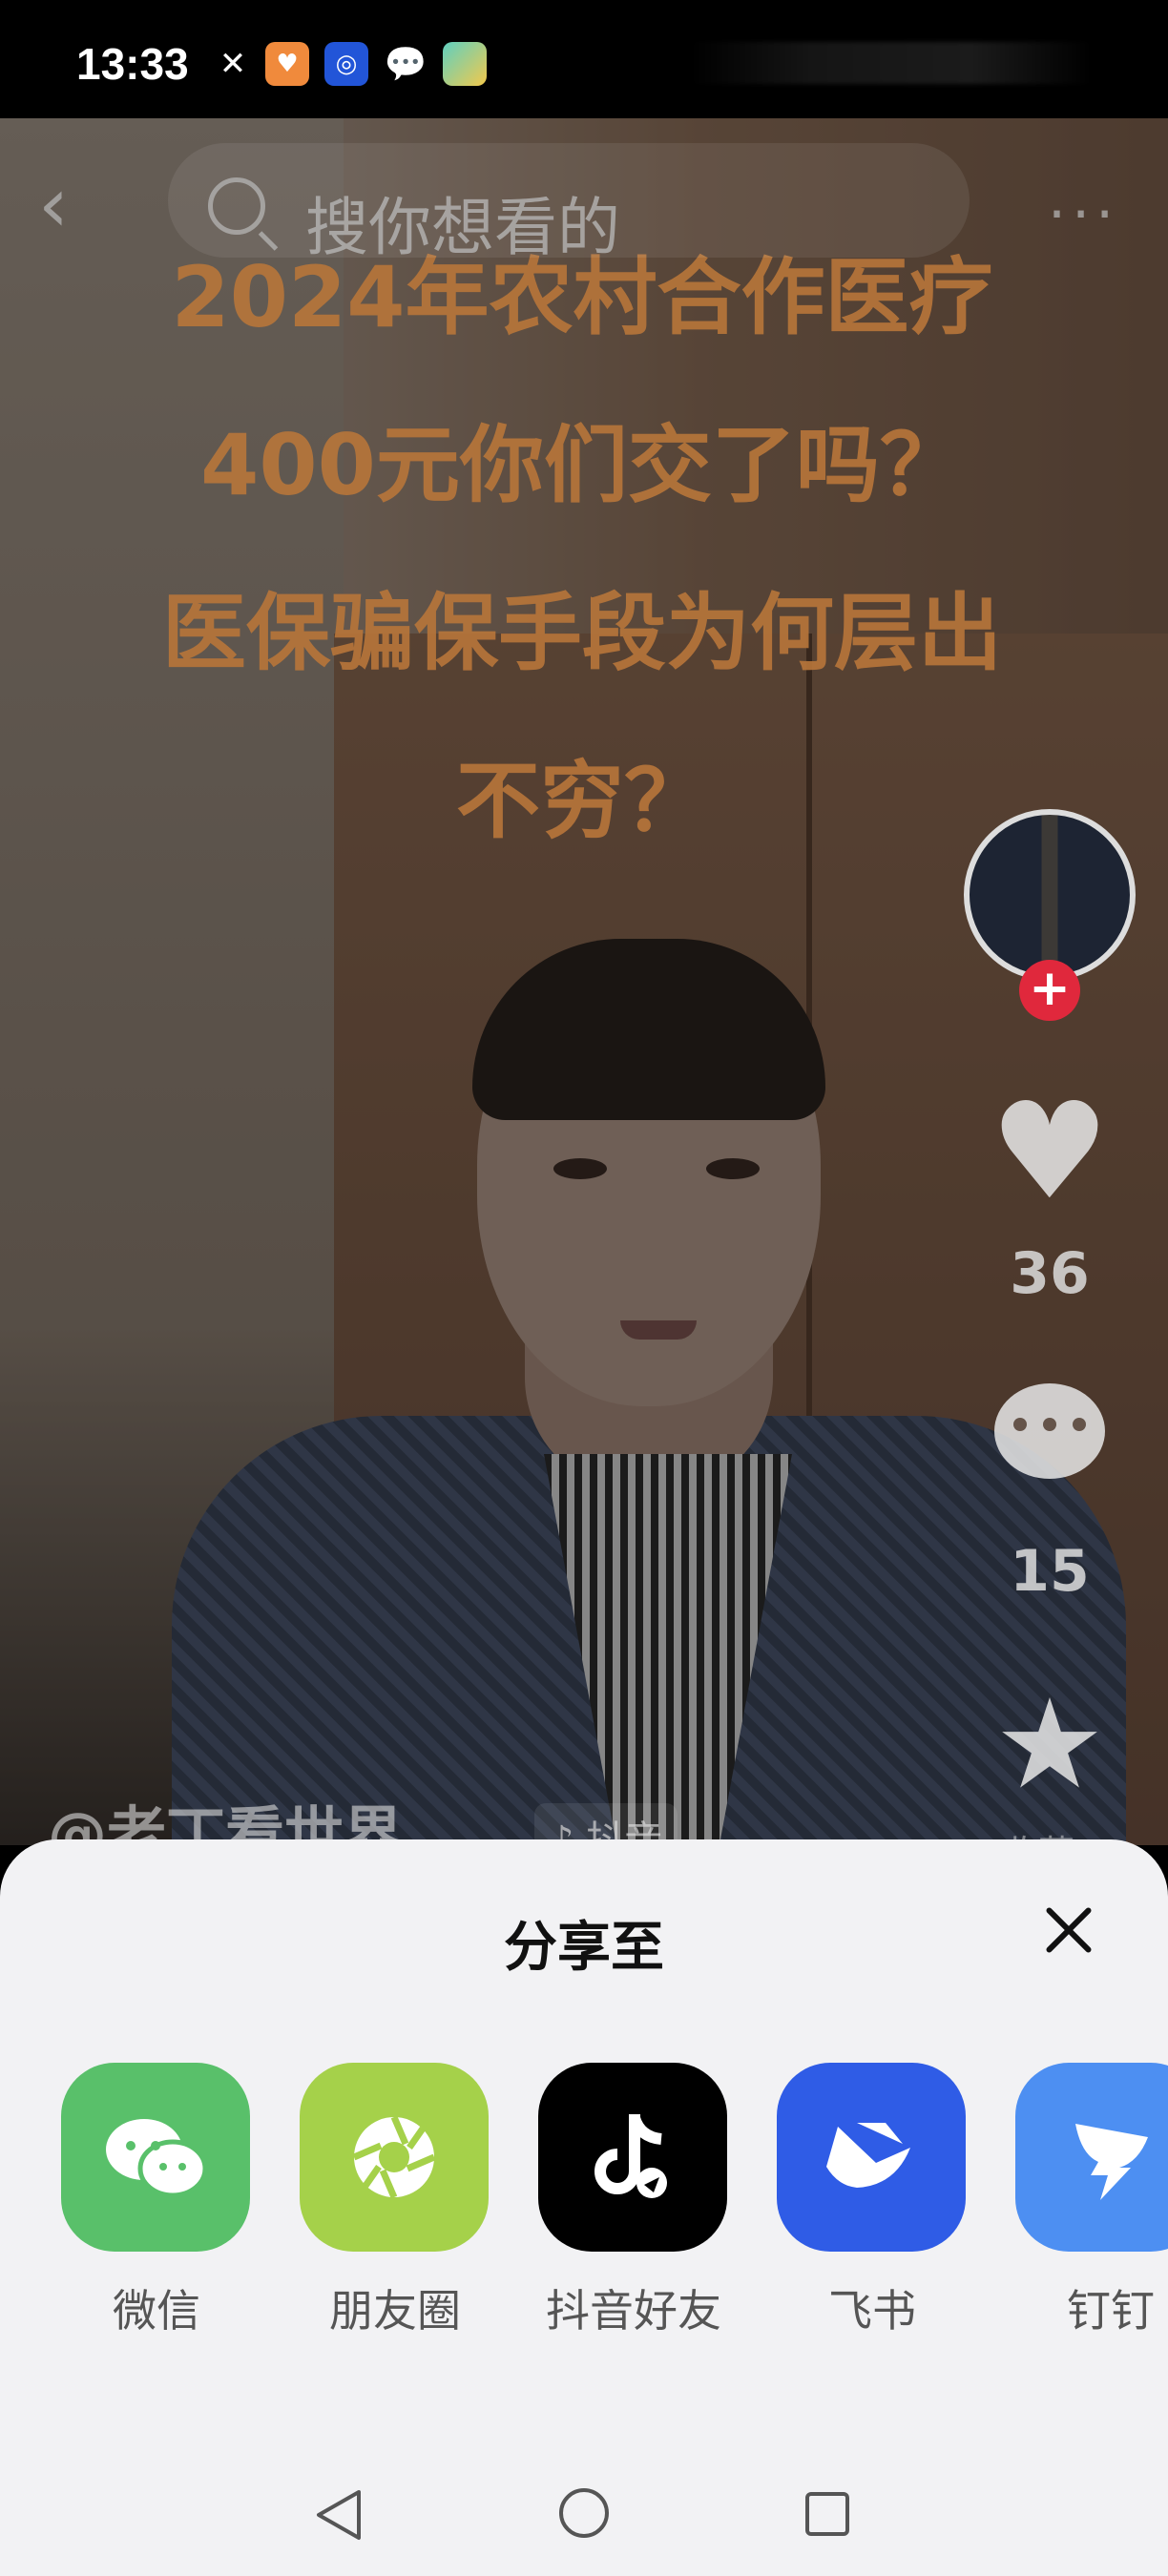 Image resolution: width=1168 pixels, height=2576 pixels. What do you see at coordinates (233, 64) in the screenshot?
I see `missed-call-icon: ✕` at bounding box center [233, 64].